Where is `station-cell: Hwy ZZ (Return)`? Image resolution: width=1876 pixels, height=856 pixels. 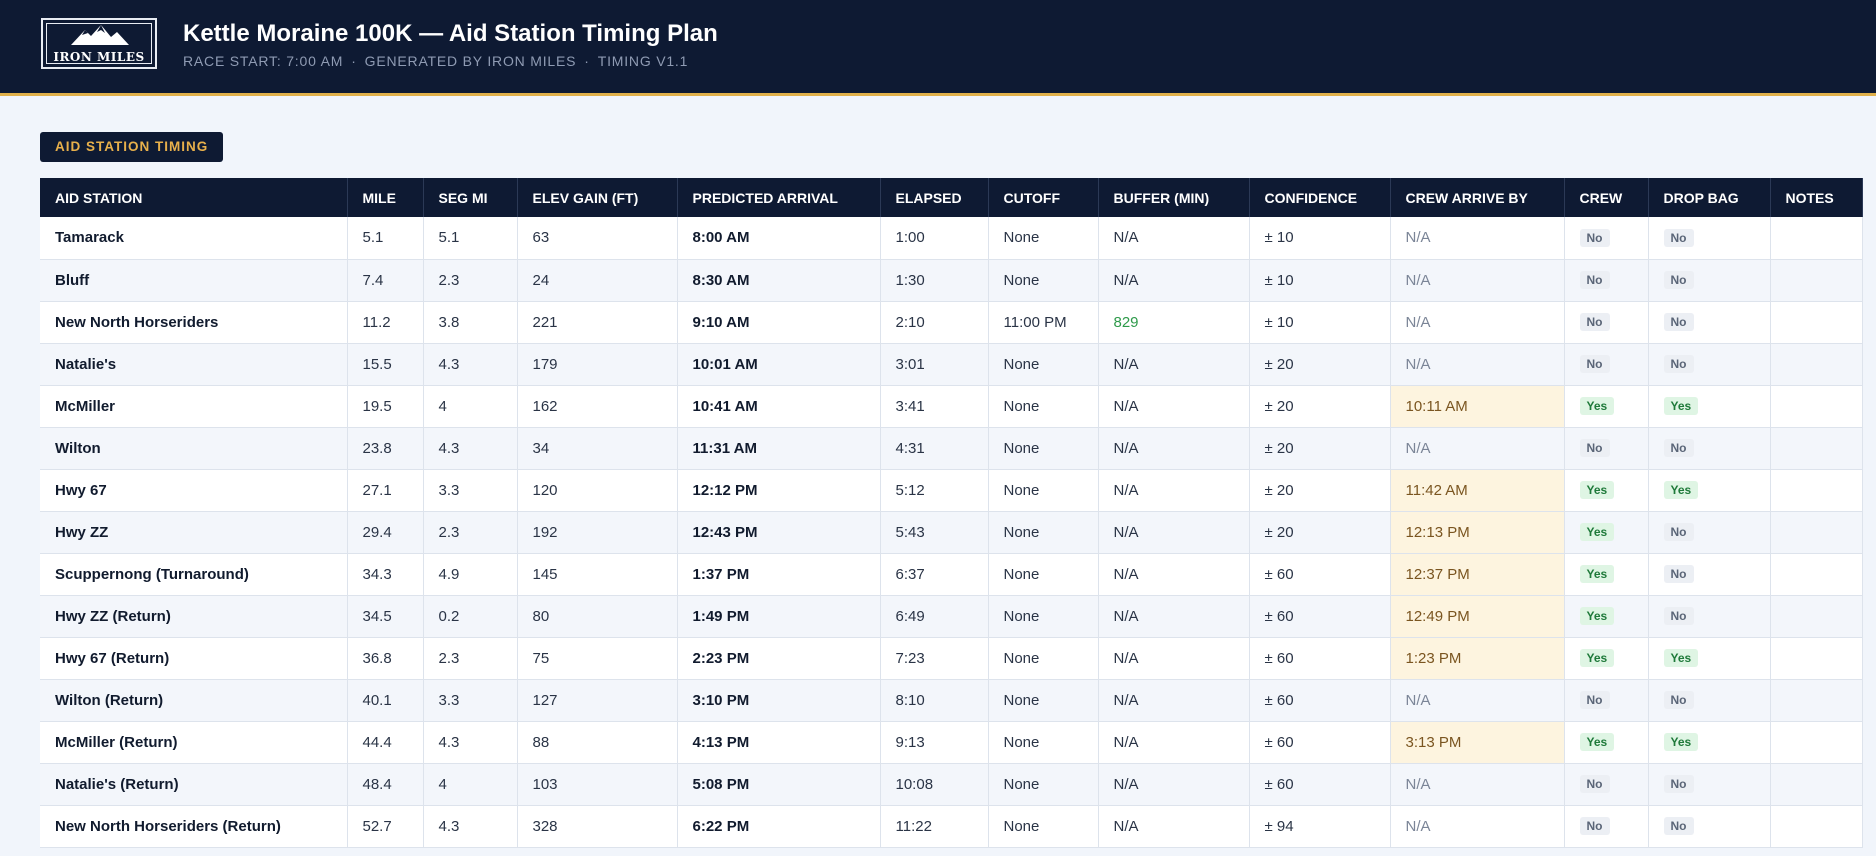
station-cell: Hwy ZZ (Return) is located at coordinates (194, 616).